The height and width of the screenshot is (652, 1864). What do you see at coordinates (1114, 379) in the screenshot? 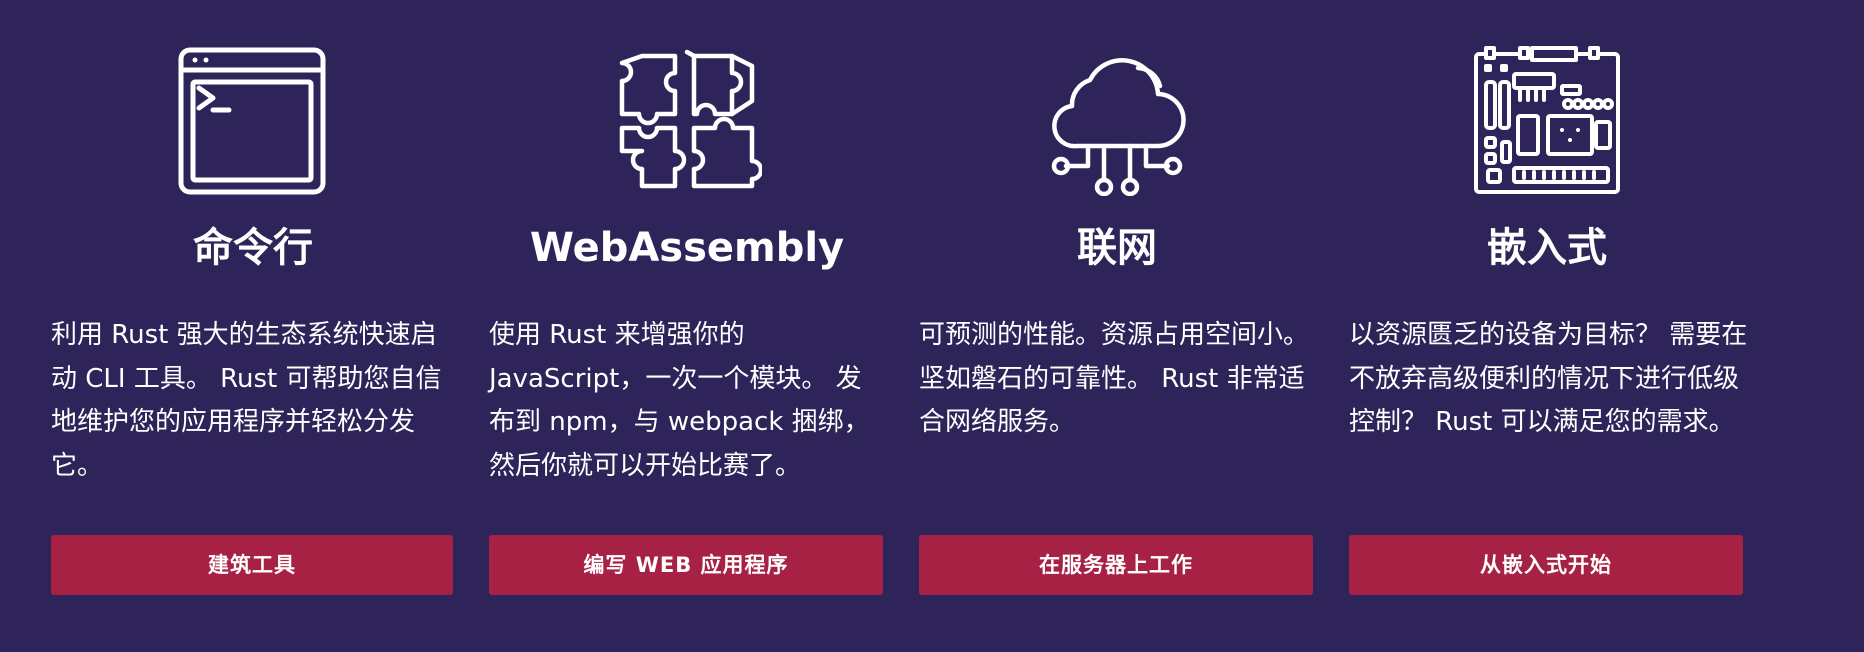
I see `feature-description: 可预测的性能。资源占用空间小。坚如磐石的可靠性。 Rust 非常适合网络服务。` at bounding box center [1114, 379].